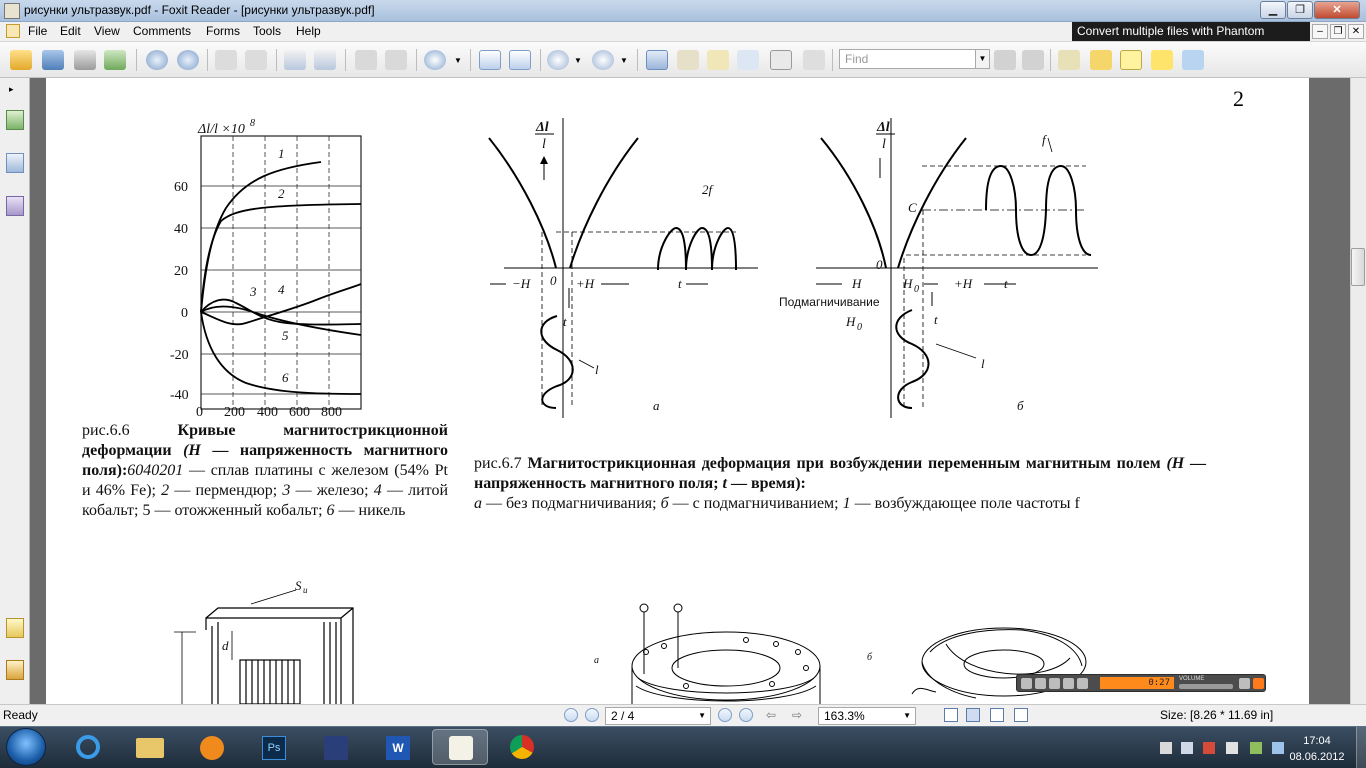 The width and height of the screenshot is (1366, 768). Describe the element at coordinates (1026, 683) in the screenshot. I see `play-icon` at that location.